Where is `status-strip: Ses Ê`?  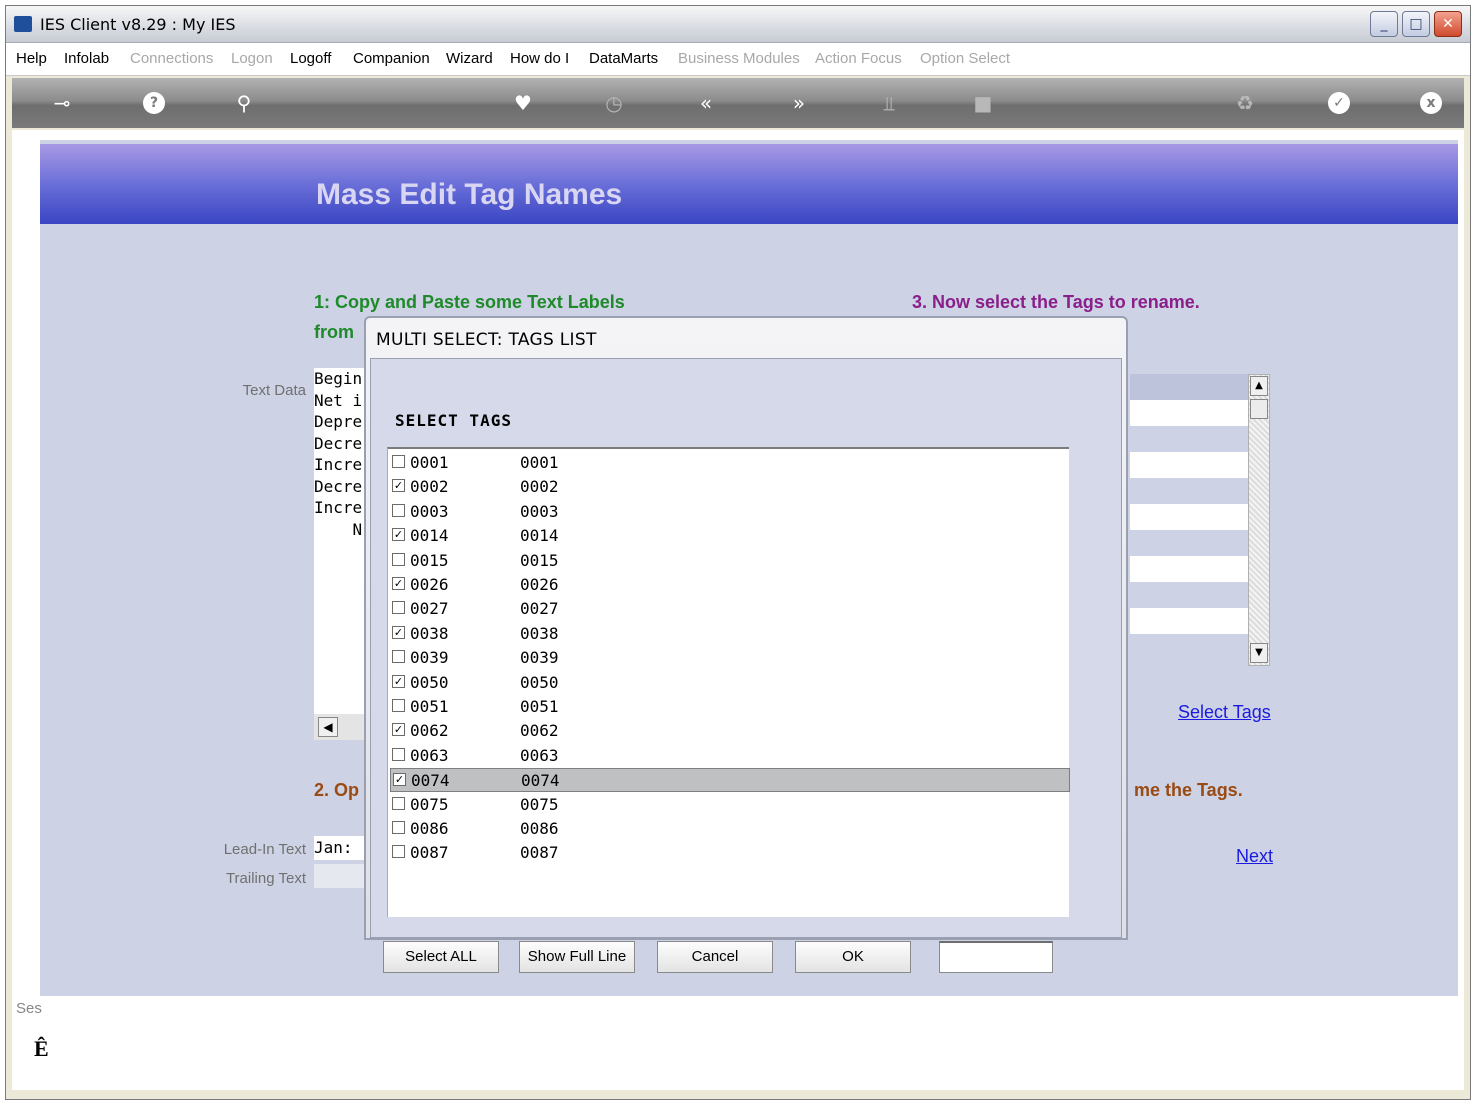 status-strip: Ses Ê is located at coordinates (738, 1043).